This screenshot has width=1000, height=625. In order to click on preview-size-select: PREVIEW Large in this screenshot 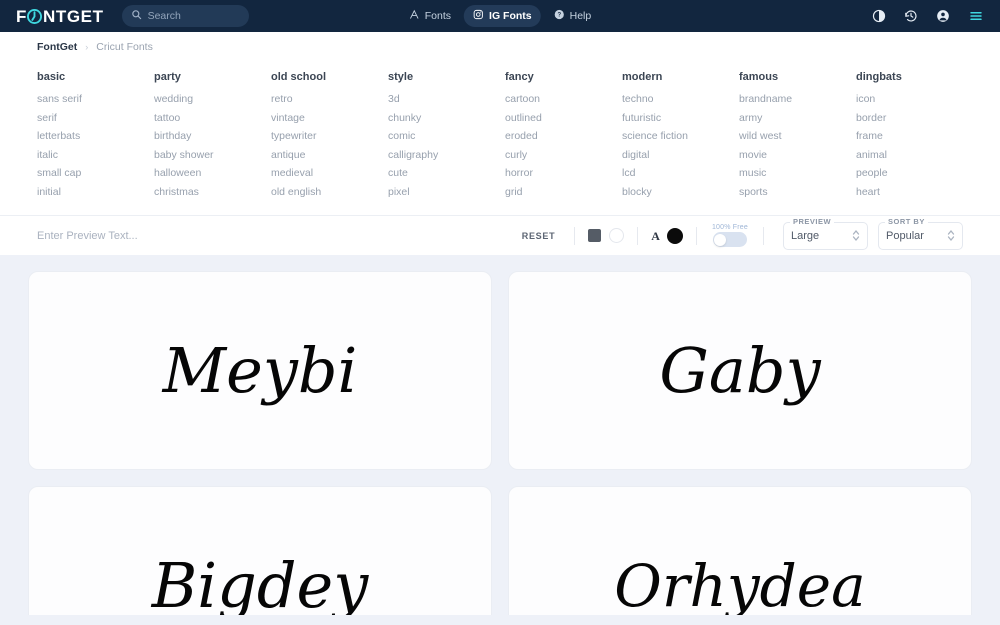, I will do `click(825, 233)`.